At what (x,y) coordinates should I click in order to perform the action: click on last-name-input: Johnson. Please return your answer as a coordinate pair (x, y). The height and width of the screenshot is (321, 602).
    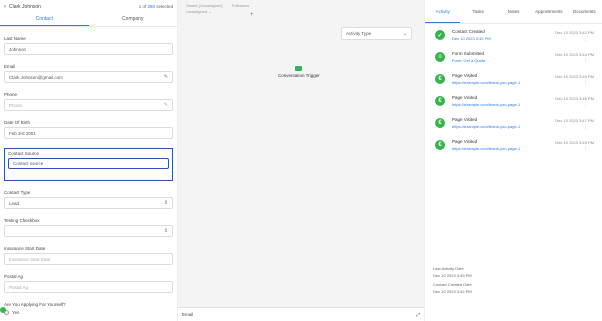
    Looking at the image, I should click on (88, 49).